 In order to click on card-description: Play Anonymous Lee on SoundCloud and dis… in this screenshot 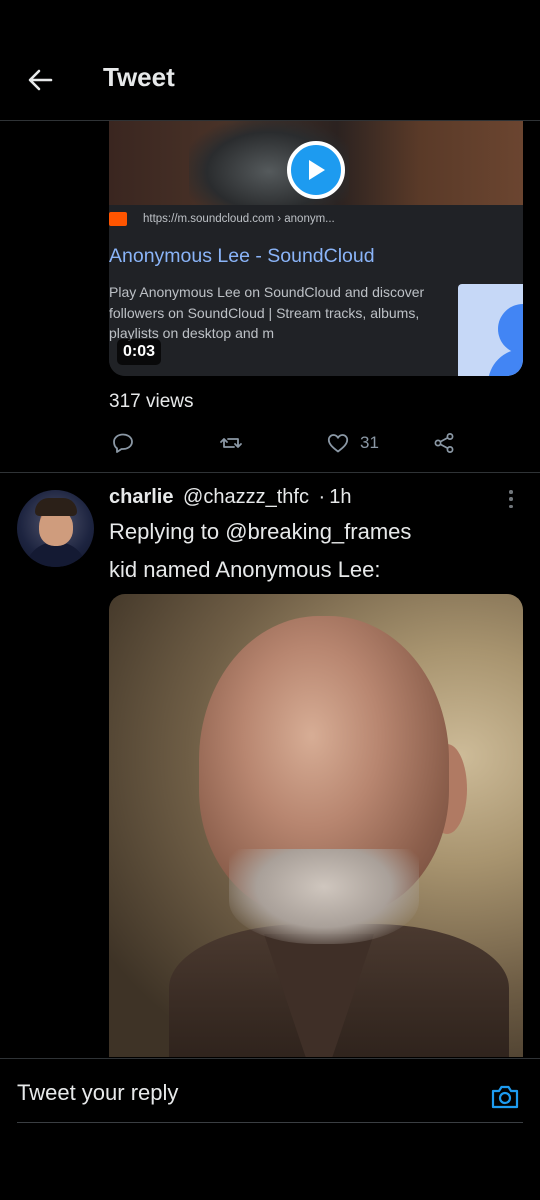, I will do `click(267, 312)`.